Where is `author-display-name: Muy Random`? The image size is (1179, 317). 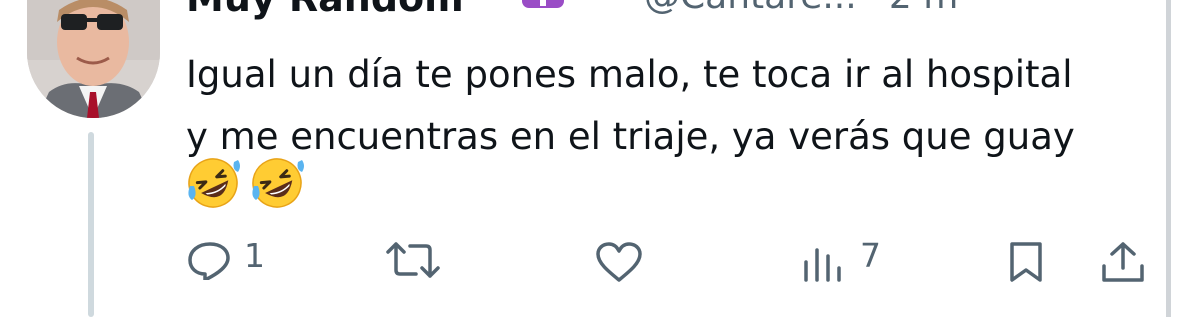 author-display-name: Muy Random is located at coordinates (325, 10).